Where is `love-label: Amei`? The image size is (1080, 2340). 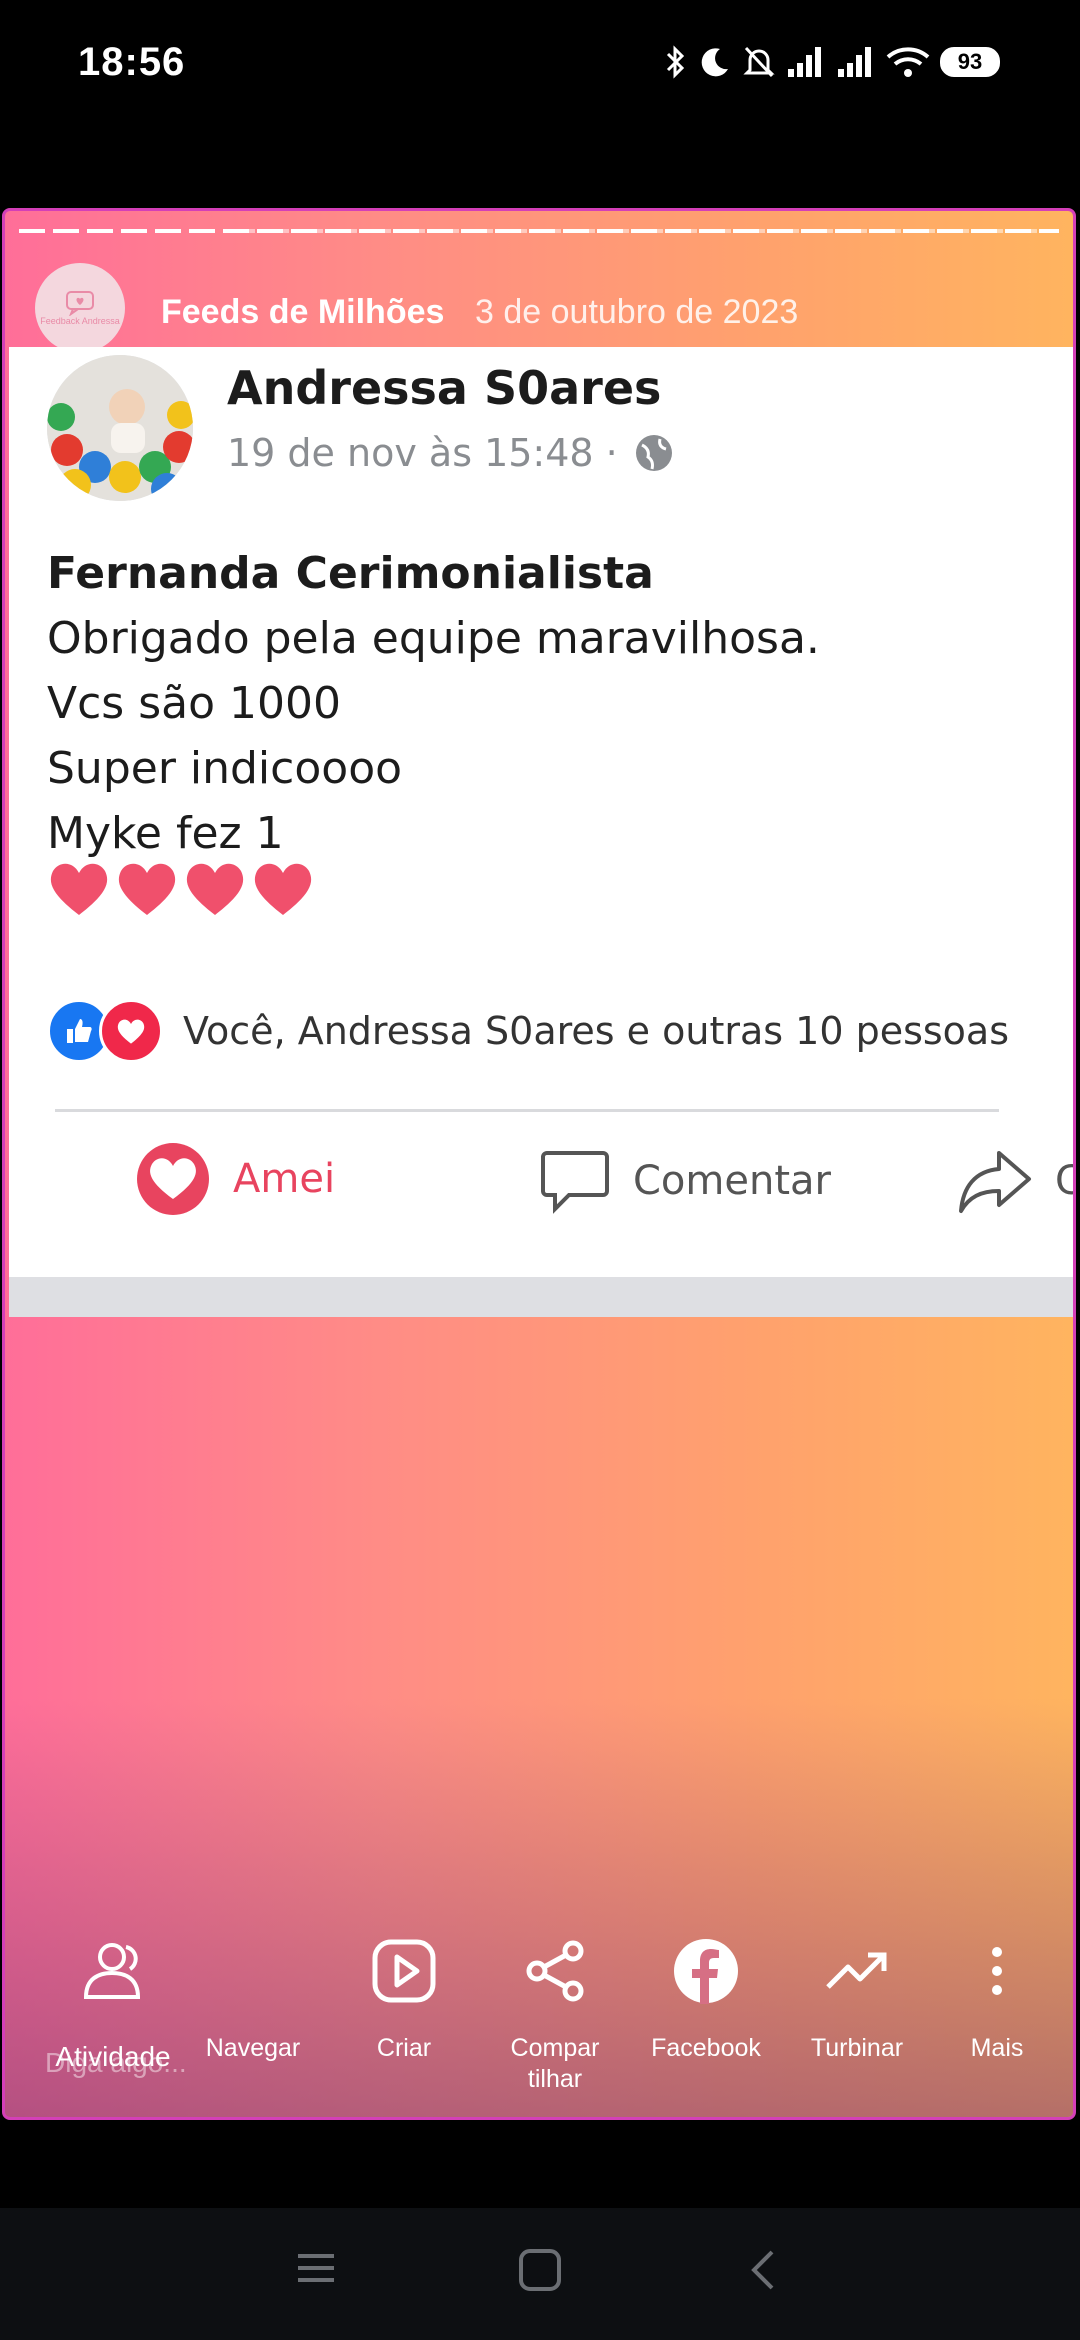 love-label: Amei is located at coordinates (284, 1179).